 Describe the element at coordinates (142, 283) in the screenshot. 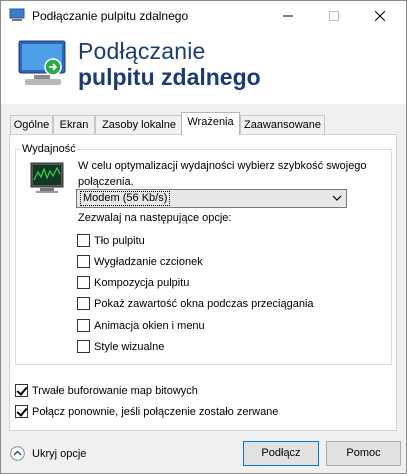

I see `option-label: Kompozycja pulpitu` at that location.